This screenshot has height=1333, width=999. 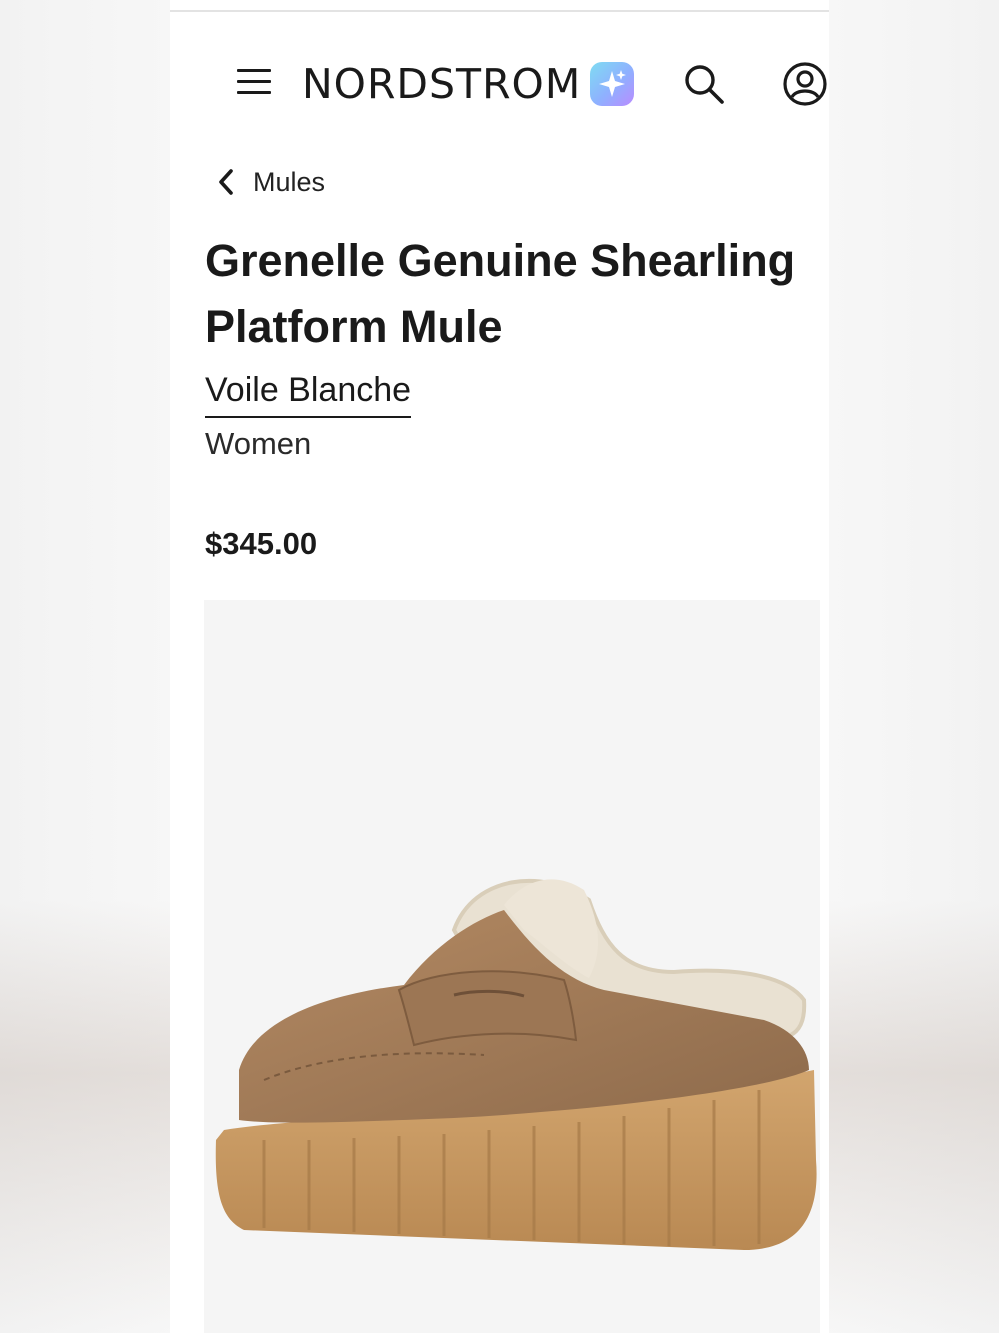 What do you see at coordinates (254, 82) in the screenshot?
I see `hamburger-menu-icon` at bounding box center [254, 82].